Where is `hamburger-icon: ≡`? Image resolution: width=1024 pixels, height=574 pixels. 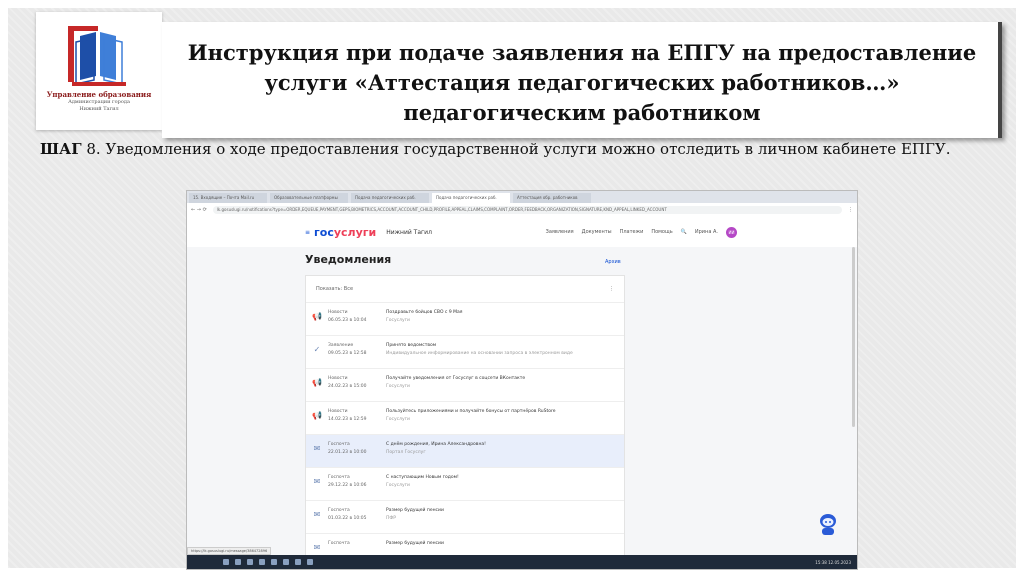 hamburger-icon: ≡ is located at coordinates (307, 232).